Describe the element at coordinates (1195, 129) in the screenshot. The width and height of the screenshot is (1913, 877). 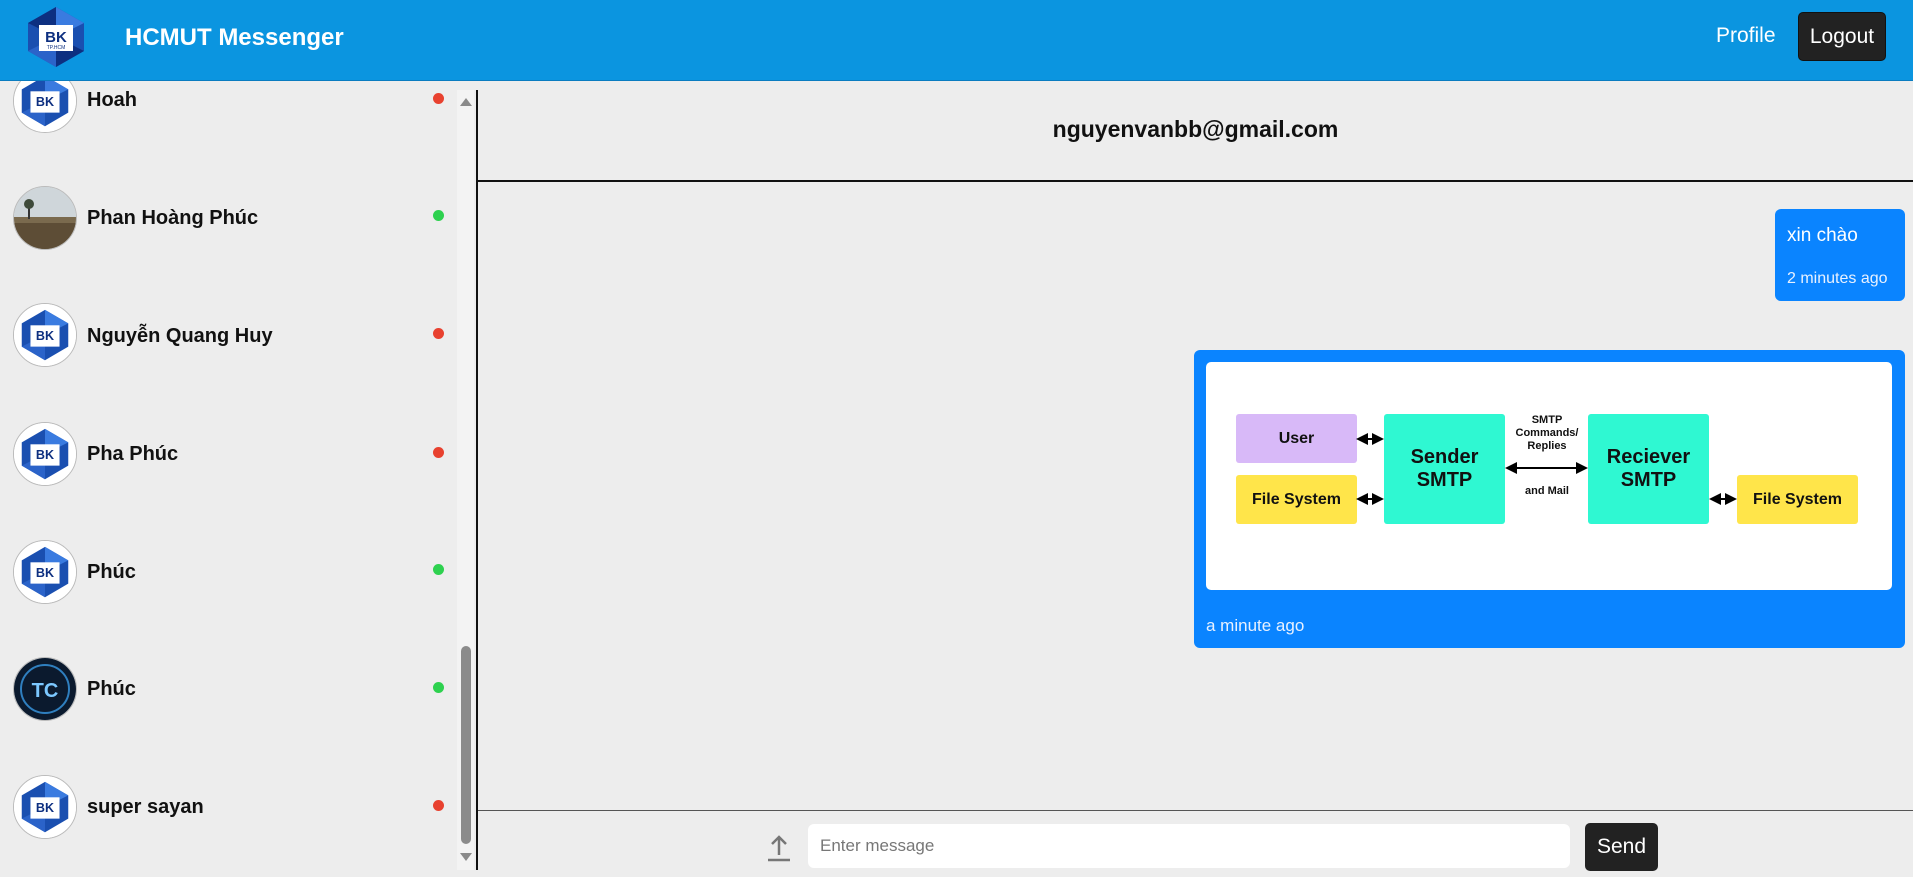
I see `chat-recipient: nguyenvanbb@gmail.com` at that location.